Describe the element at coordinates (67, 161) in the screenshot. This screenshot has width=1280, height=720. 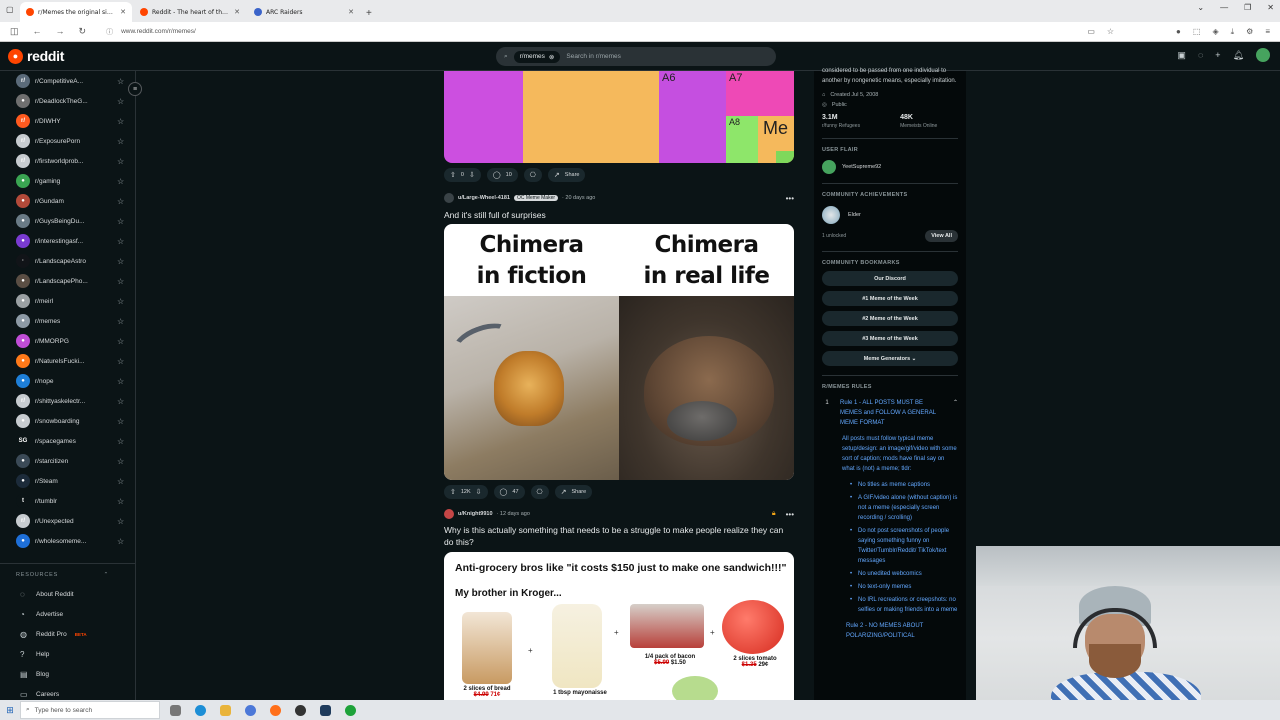
I see `sidebar-item-community: r/r/firstworldprob... ☆` at that location.